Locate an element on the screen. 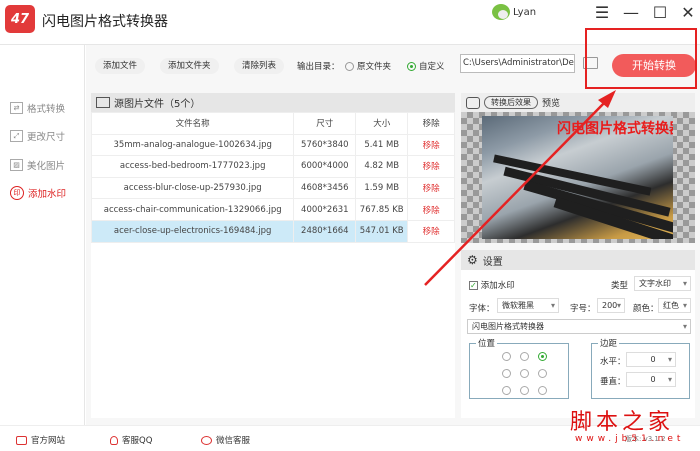  maximize-icon: ☐ is located at coordinates (660, 12).